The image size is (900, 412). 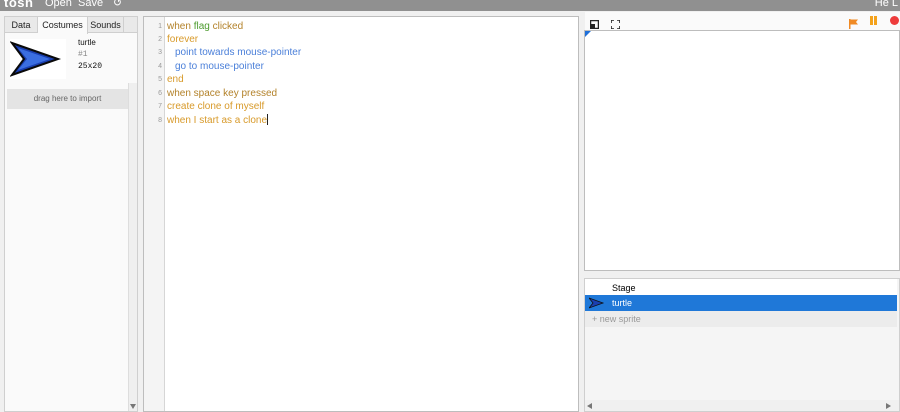 I want to click on stage-corner-marker, so click(x=588, y=34).